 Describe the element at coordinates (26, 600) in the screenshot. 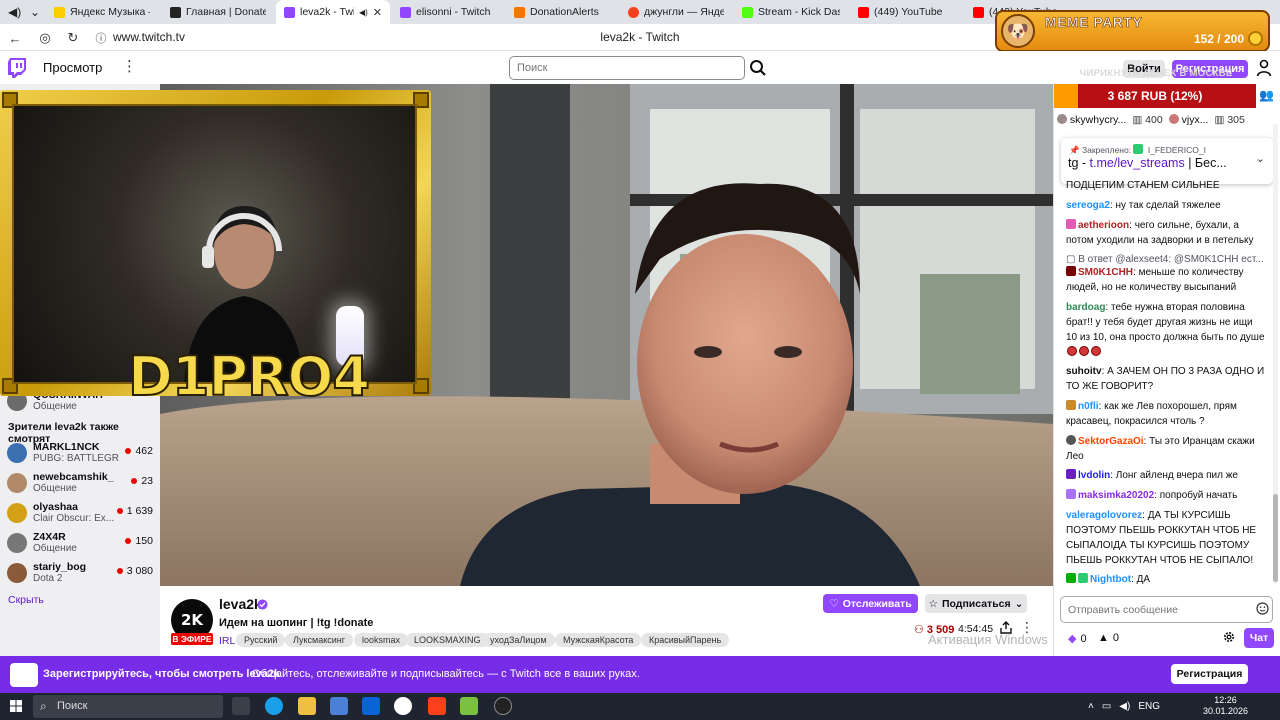

I see `hide-link: Скрыть` at that location.